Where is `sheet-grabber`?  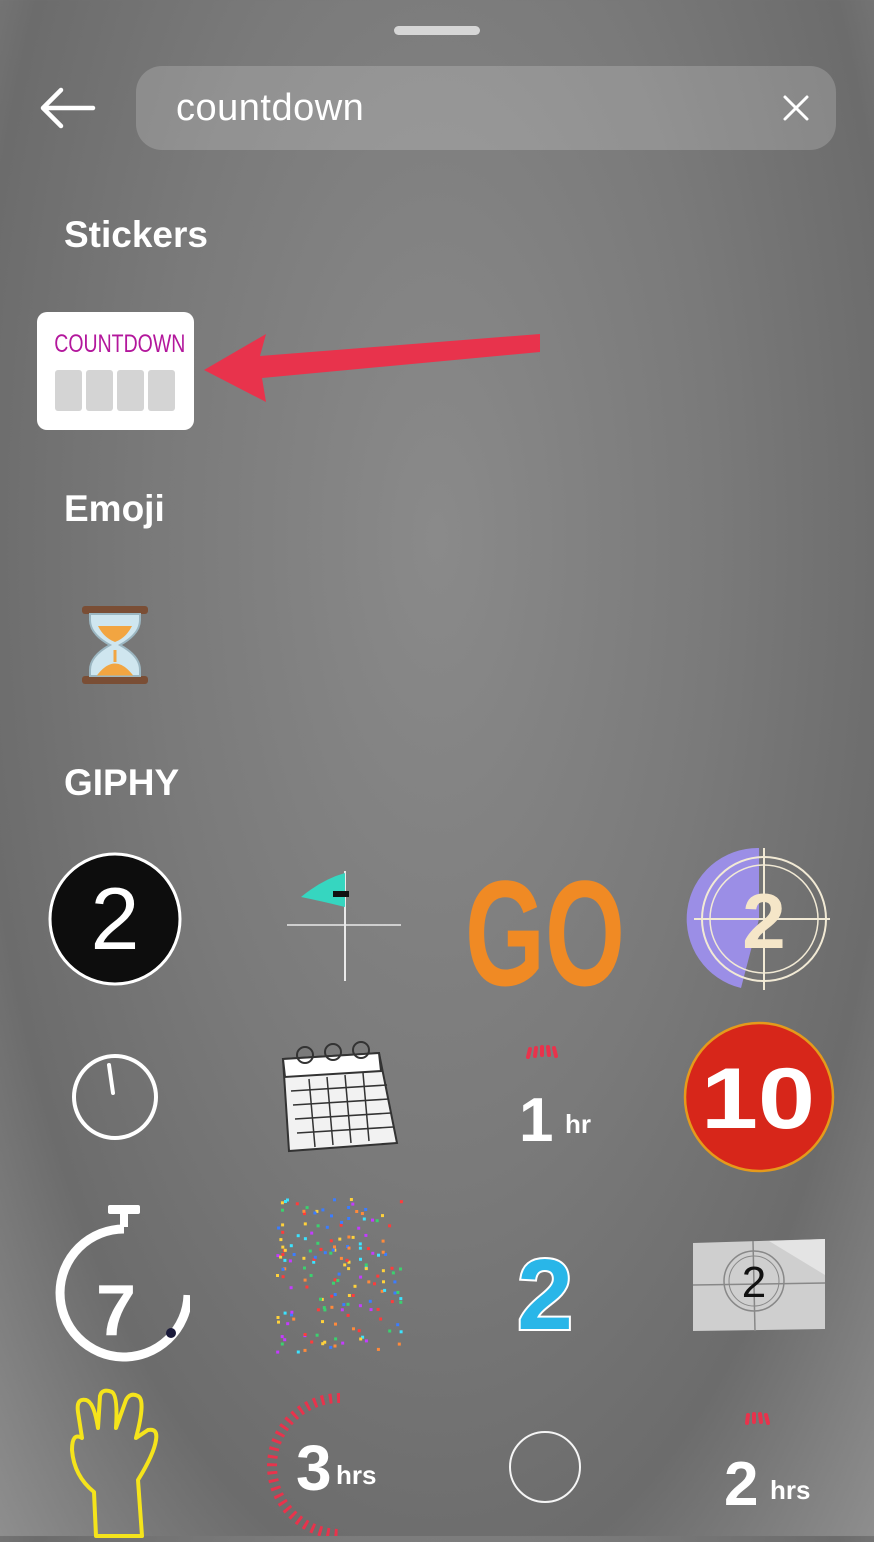 sheet-grabber is located at coordinates (437, 30).